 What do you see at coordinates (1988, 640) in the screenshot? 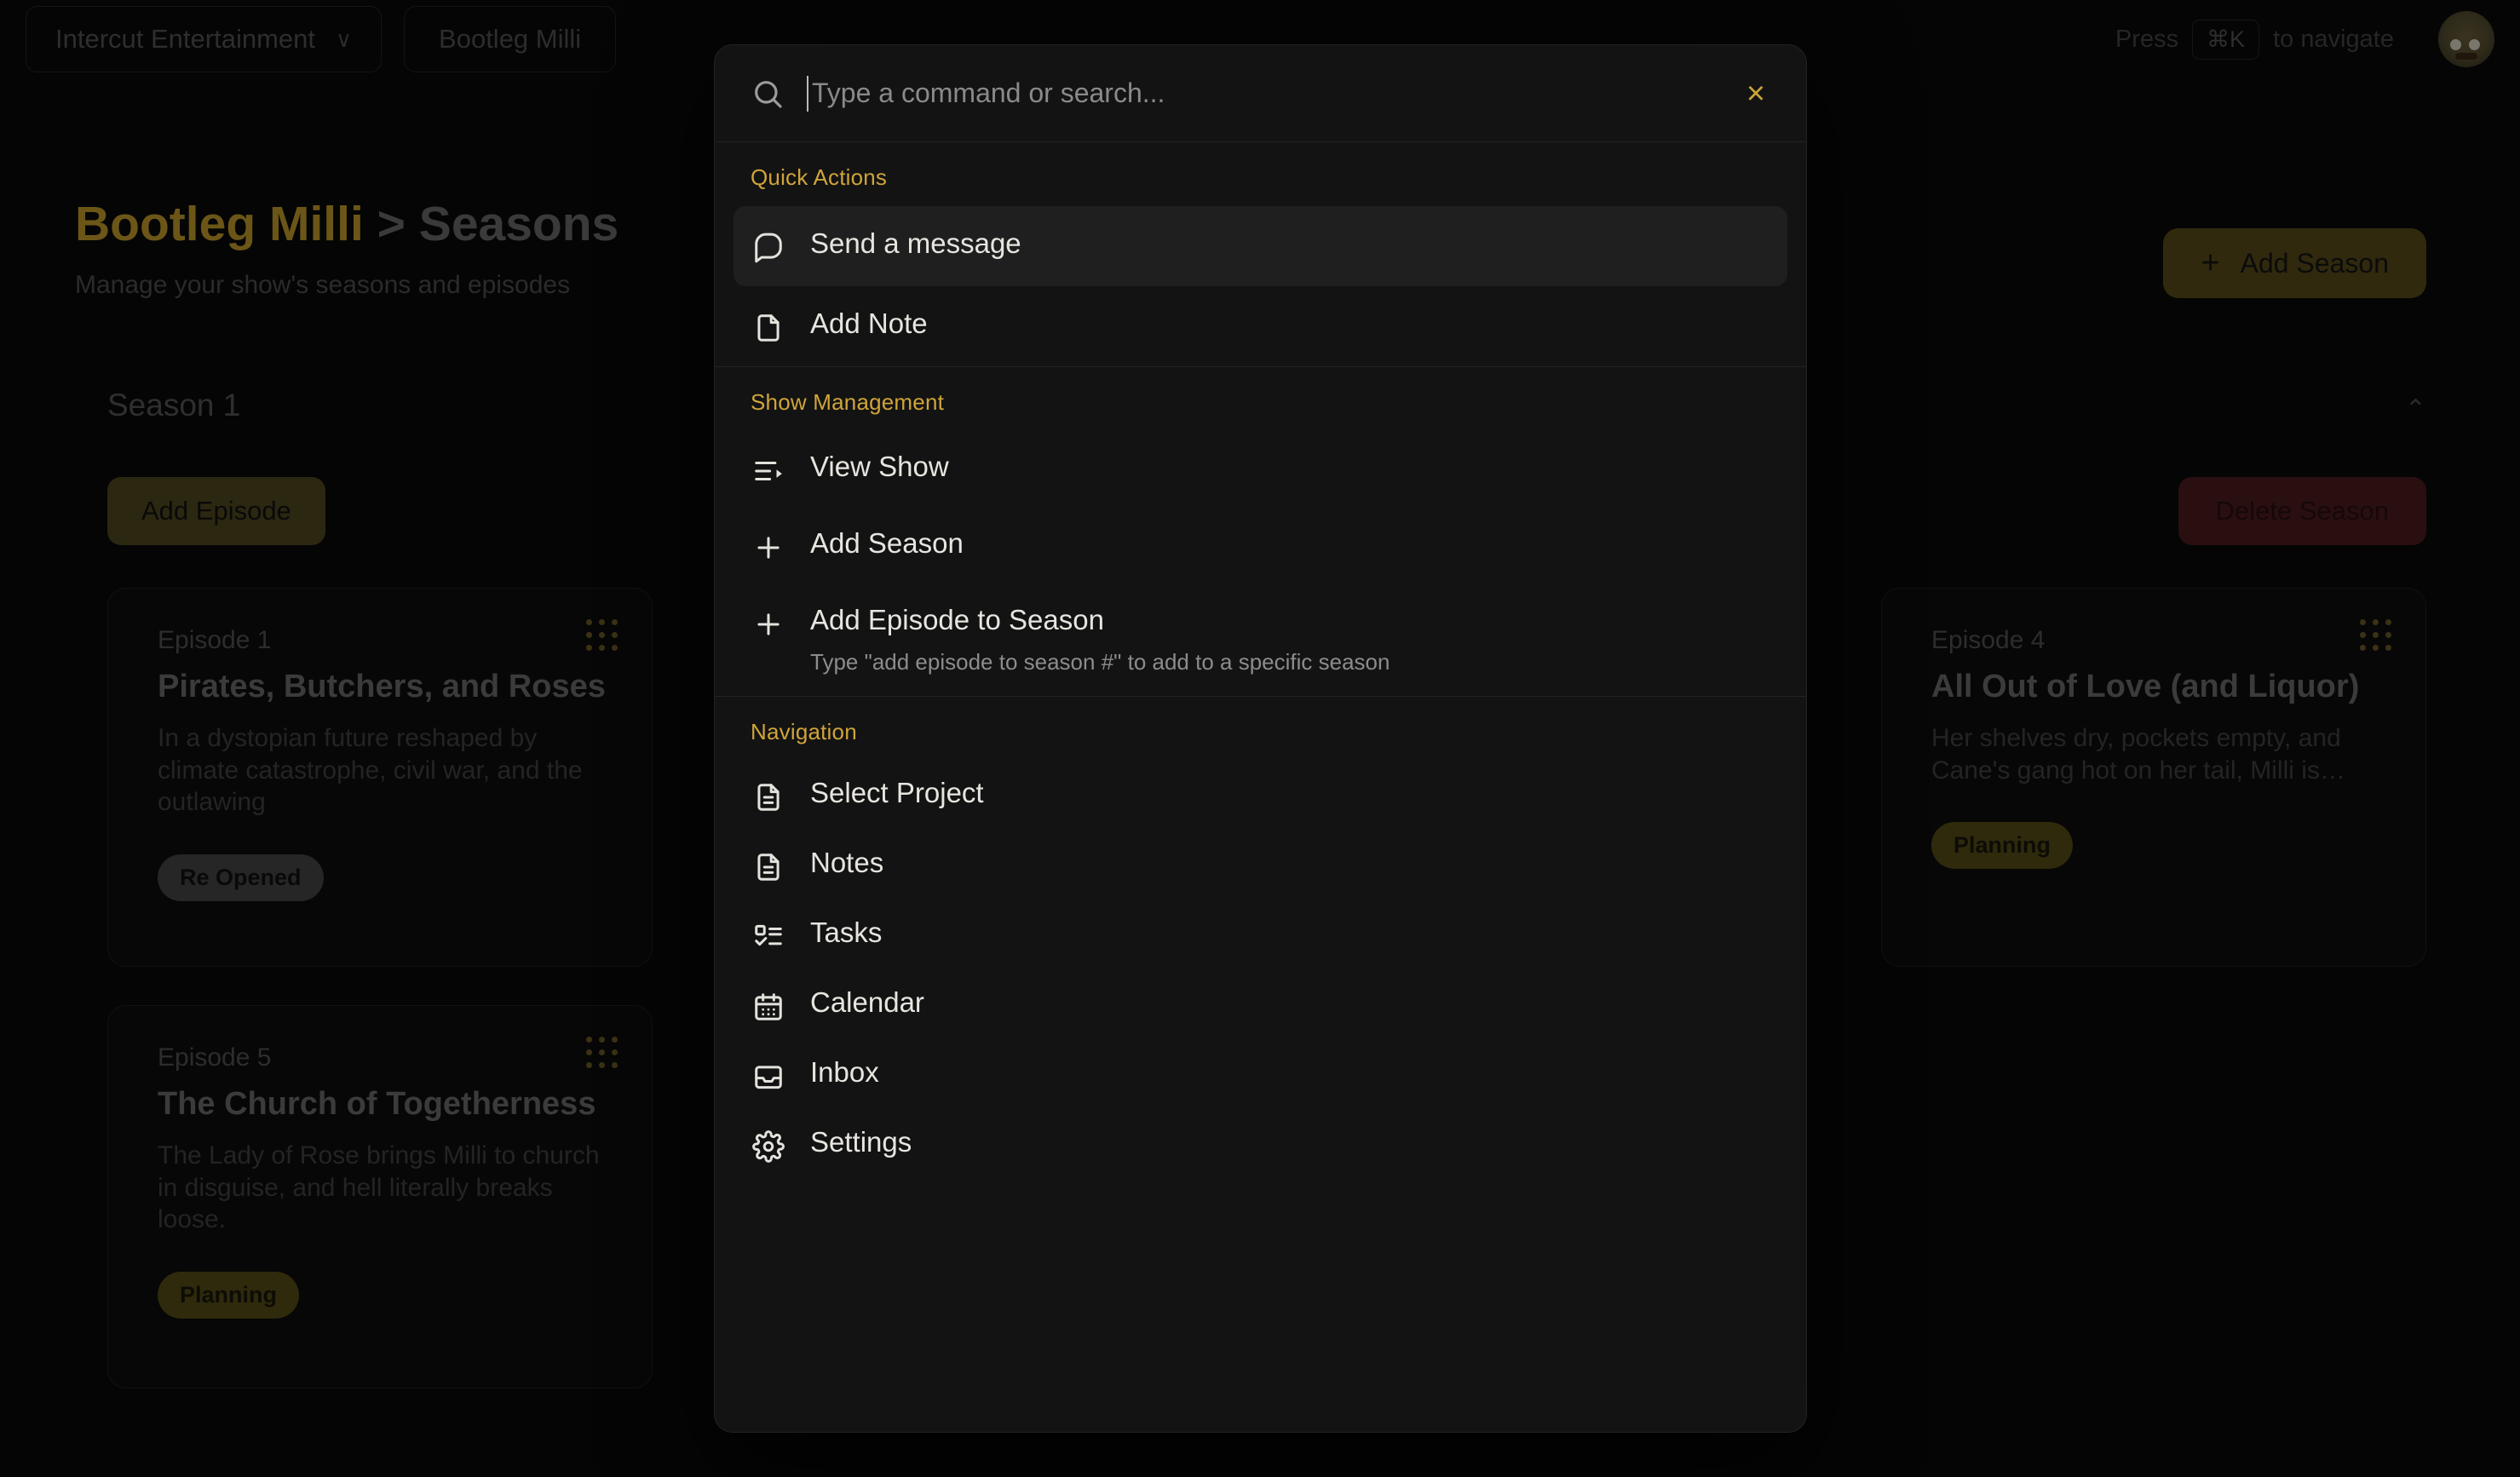
I see `episode-number: Episode 4` at bounding box center [1988, 640].